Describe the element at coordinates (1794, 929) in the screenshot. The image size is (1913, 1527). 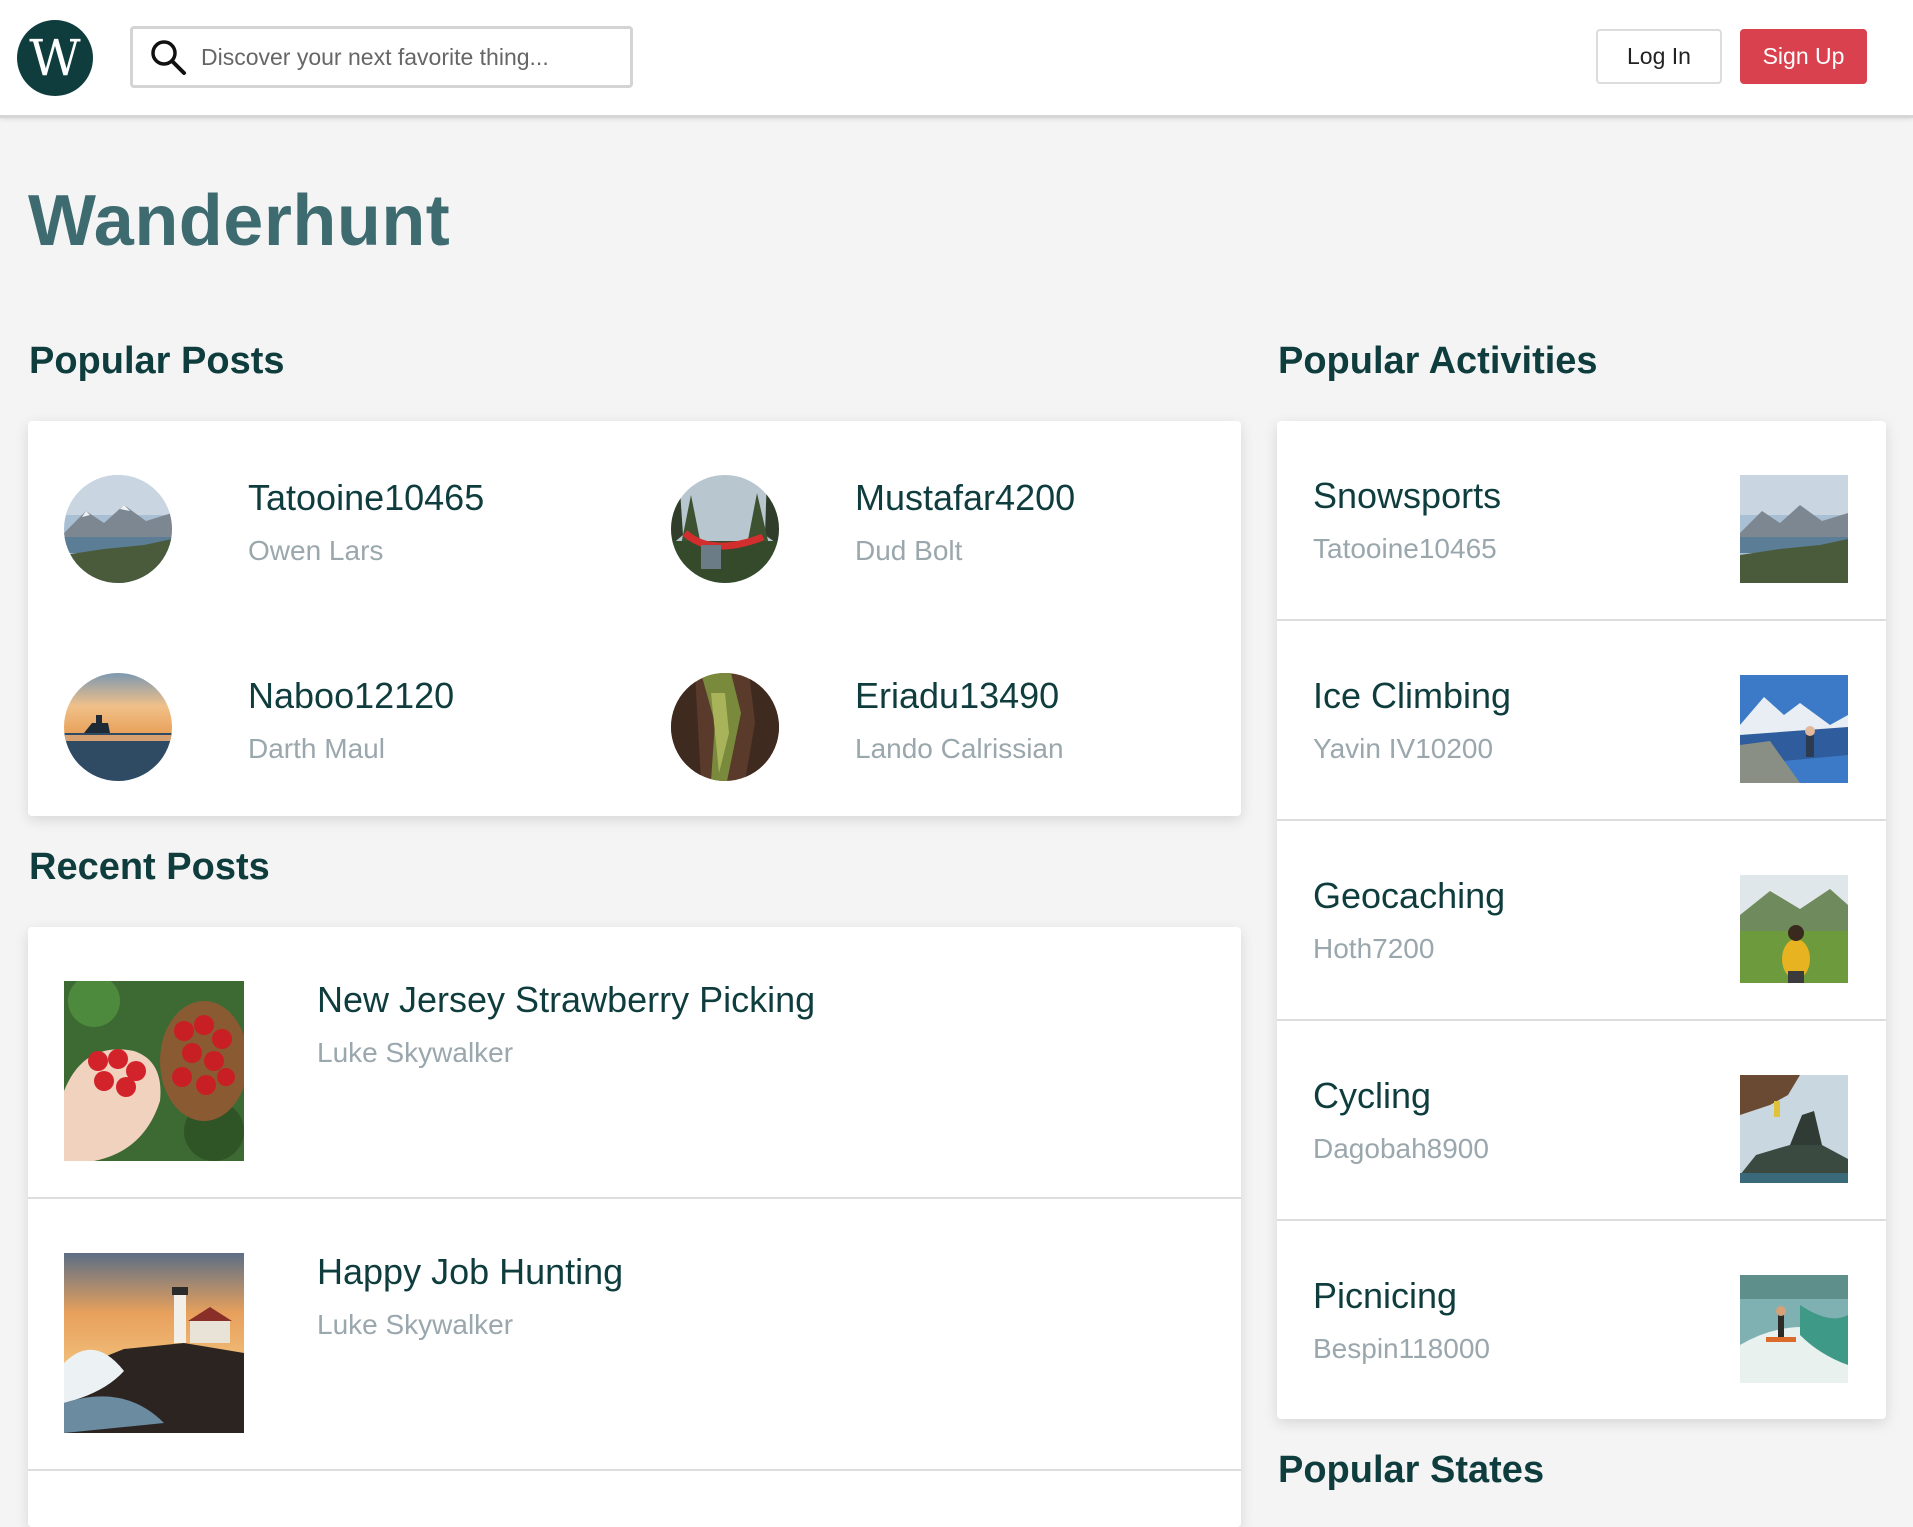
I see `backpacker-valley-photo` at that location.